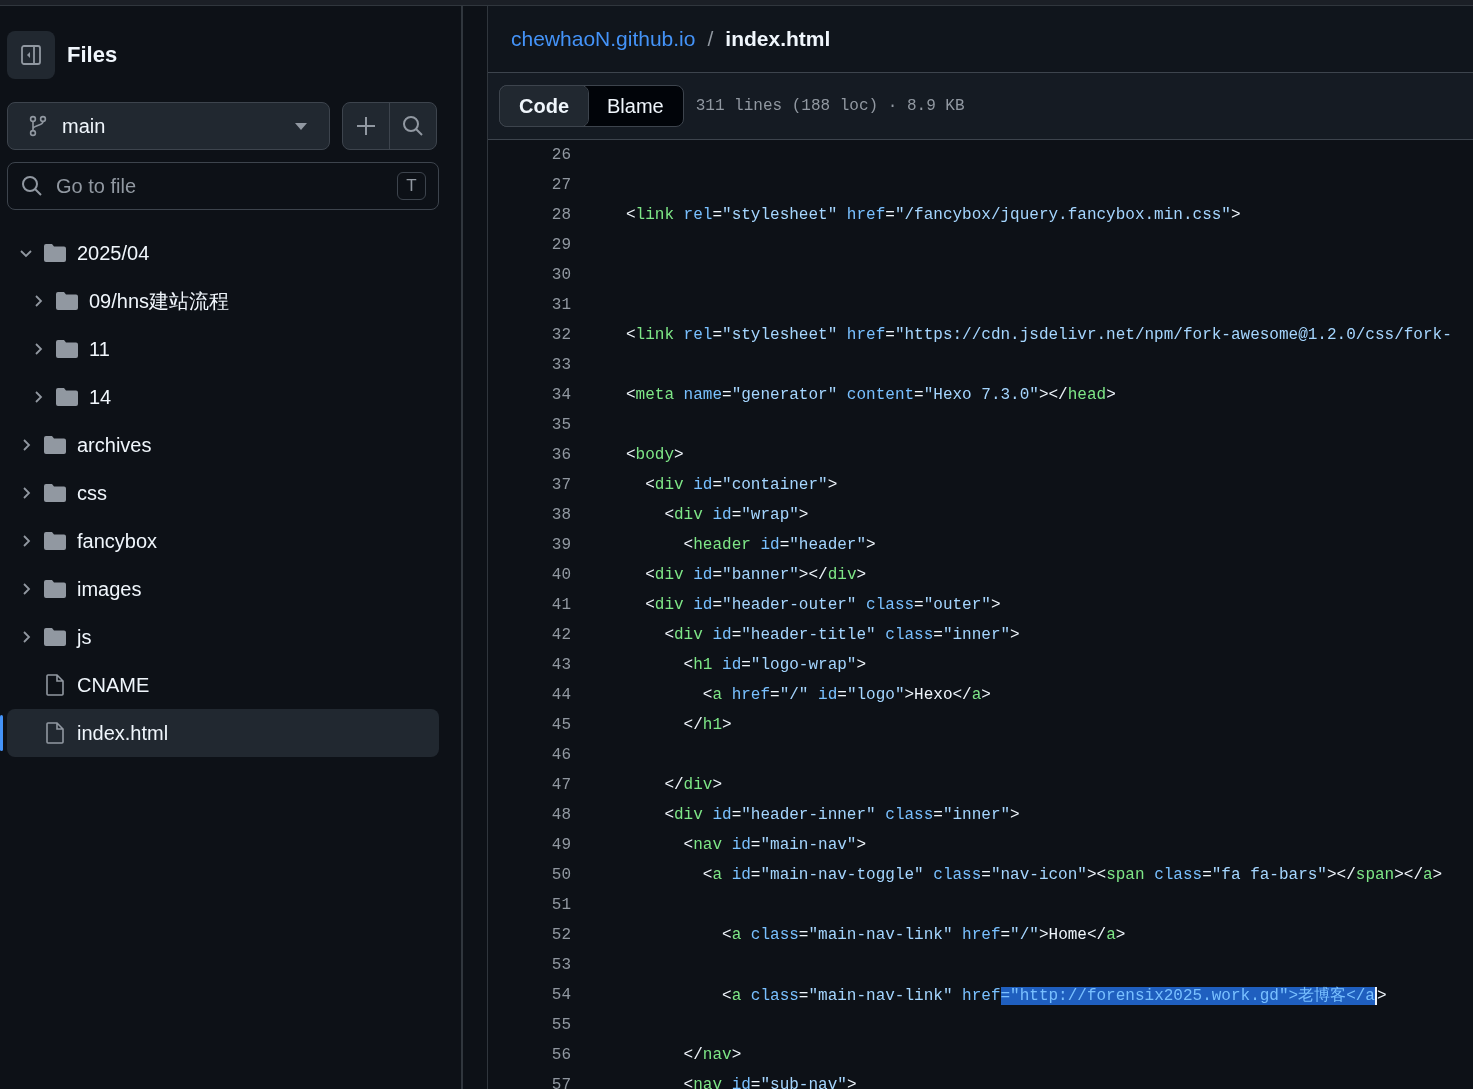 The image size is (1473, 1089). I want to click on tree-item: 2025/04, so click(223, 253).